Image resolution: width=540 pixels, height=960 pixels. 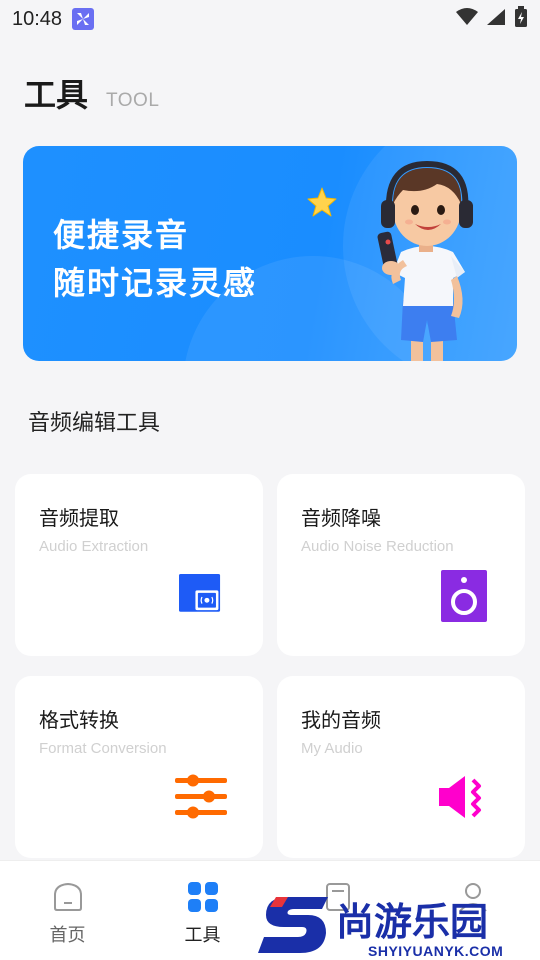 I want to click on tool-card-audio-extraction: 音频提取 Audio Extraction, so click(x=139, y=565).